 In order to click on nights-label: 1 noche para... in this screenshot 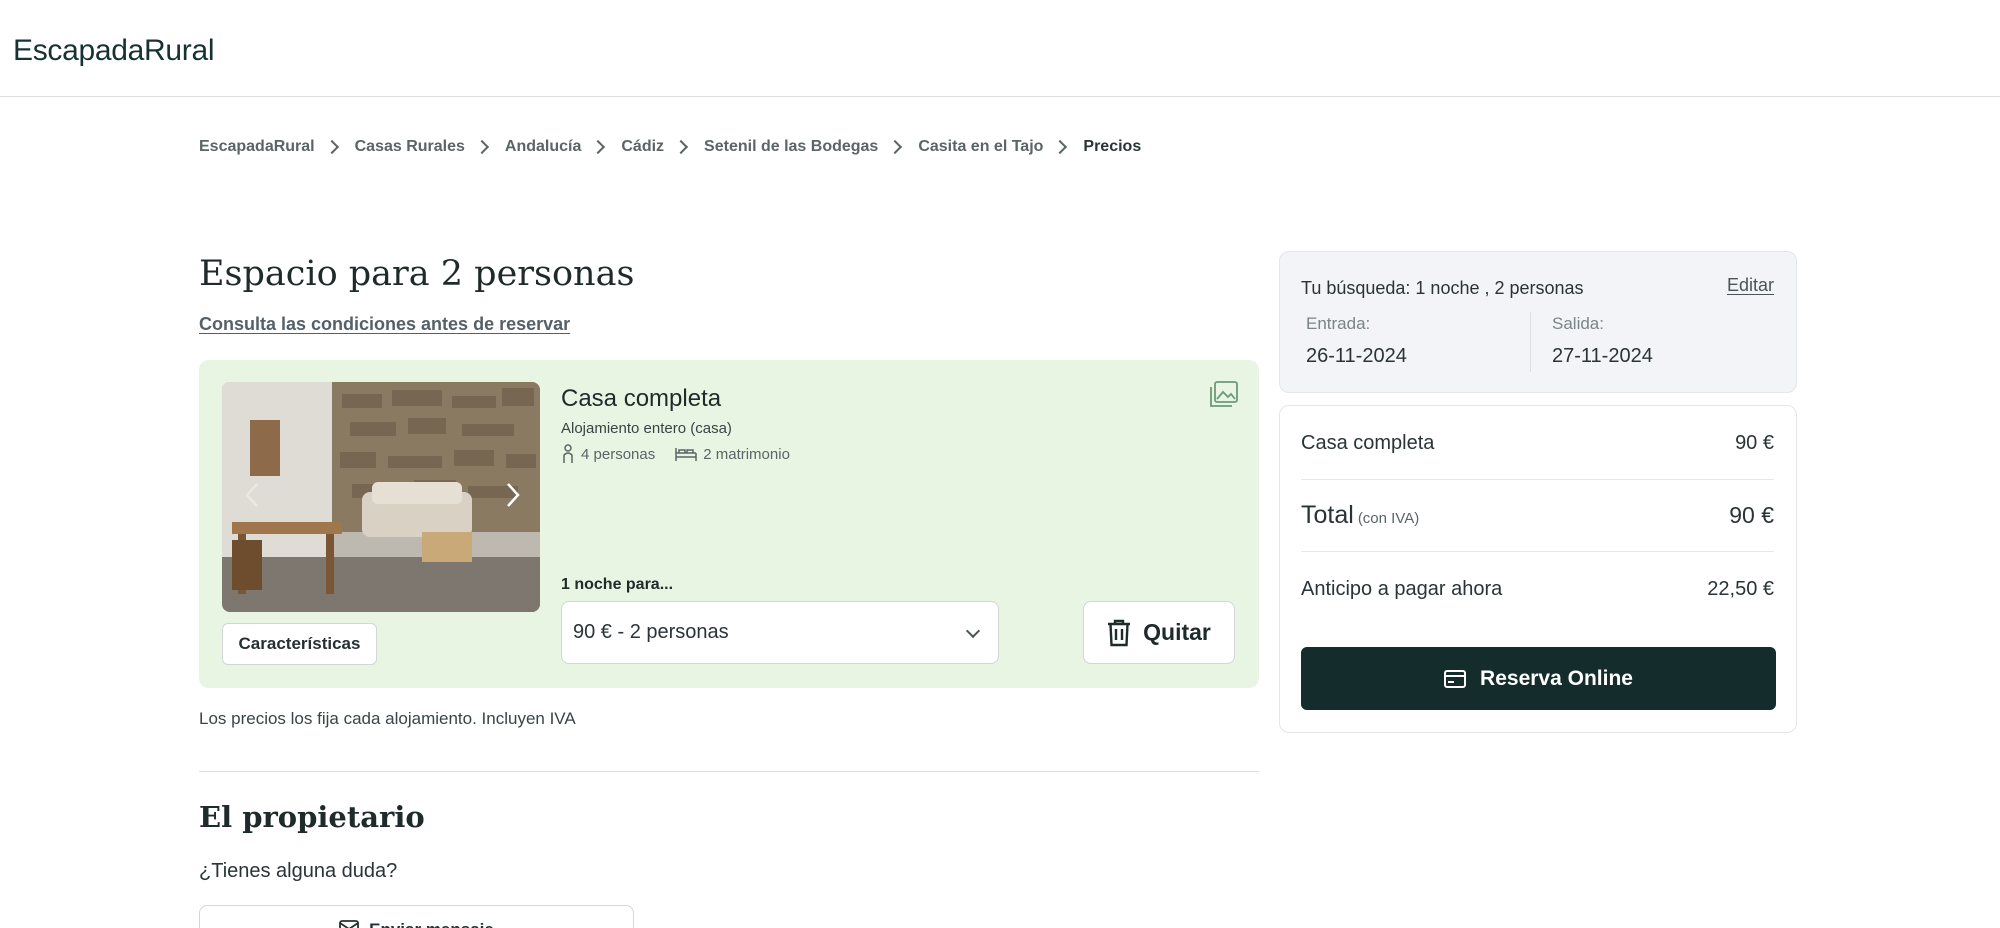, I will do `click(617, 584)`.